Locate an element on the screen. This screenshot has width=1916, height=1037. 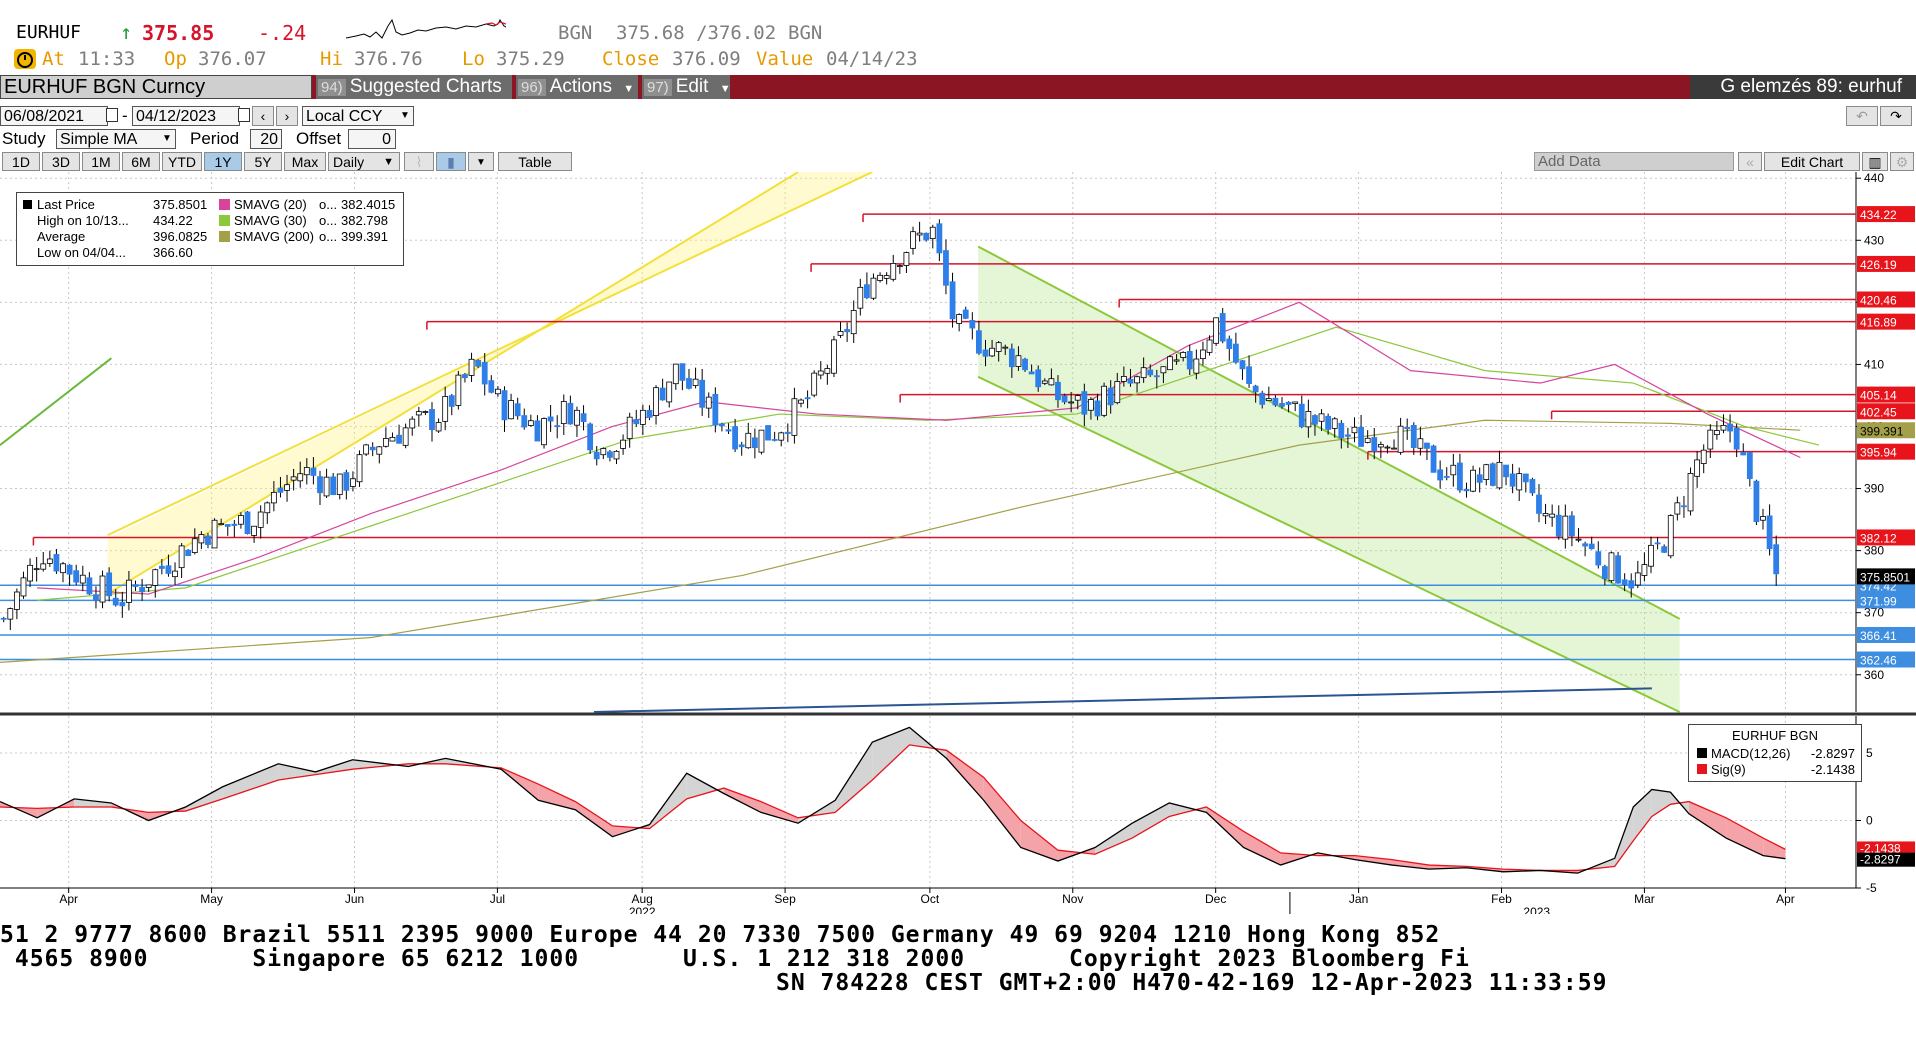
prev-period-button: ‹ is located at coordinates (263, 116).